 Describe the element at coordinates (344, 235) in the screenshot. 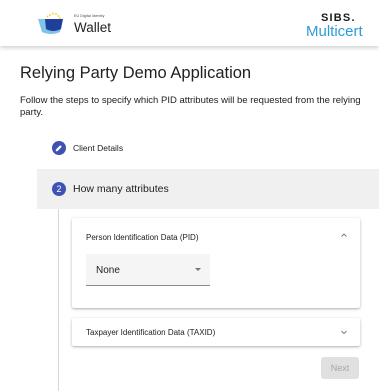

I see `chevron-up-icon` at that location.